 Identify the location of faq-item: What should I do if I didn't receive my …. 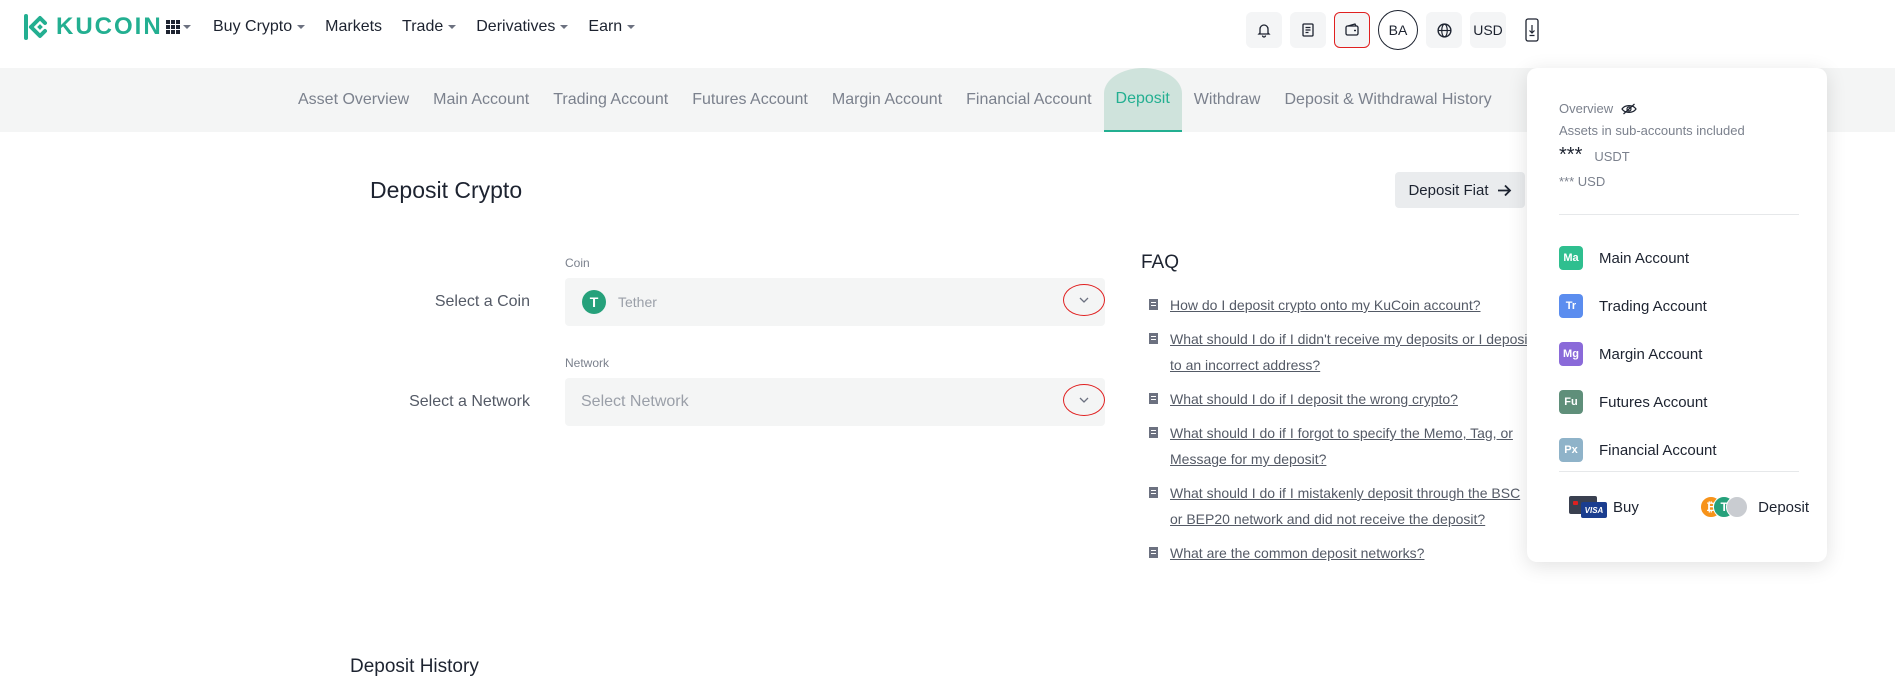
(1341, 352).